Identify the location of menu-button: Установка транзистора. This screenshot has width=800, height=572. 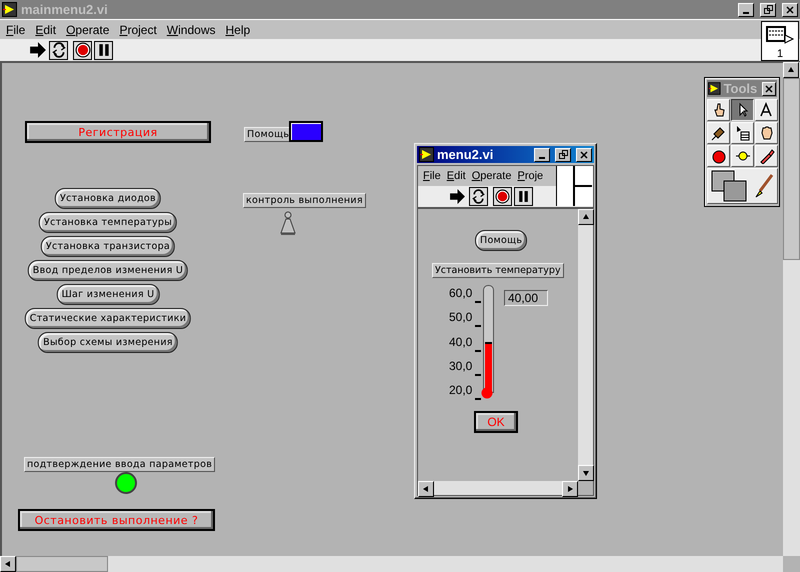
(108, 246).